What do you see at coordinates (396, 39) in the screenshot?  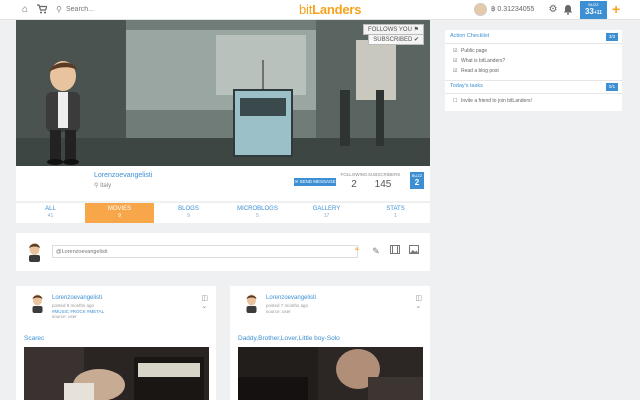 I see `subscribed-button: SUBSCRIBED ✔` at bounding box center [396, 39].